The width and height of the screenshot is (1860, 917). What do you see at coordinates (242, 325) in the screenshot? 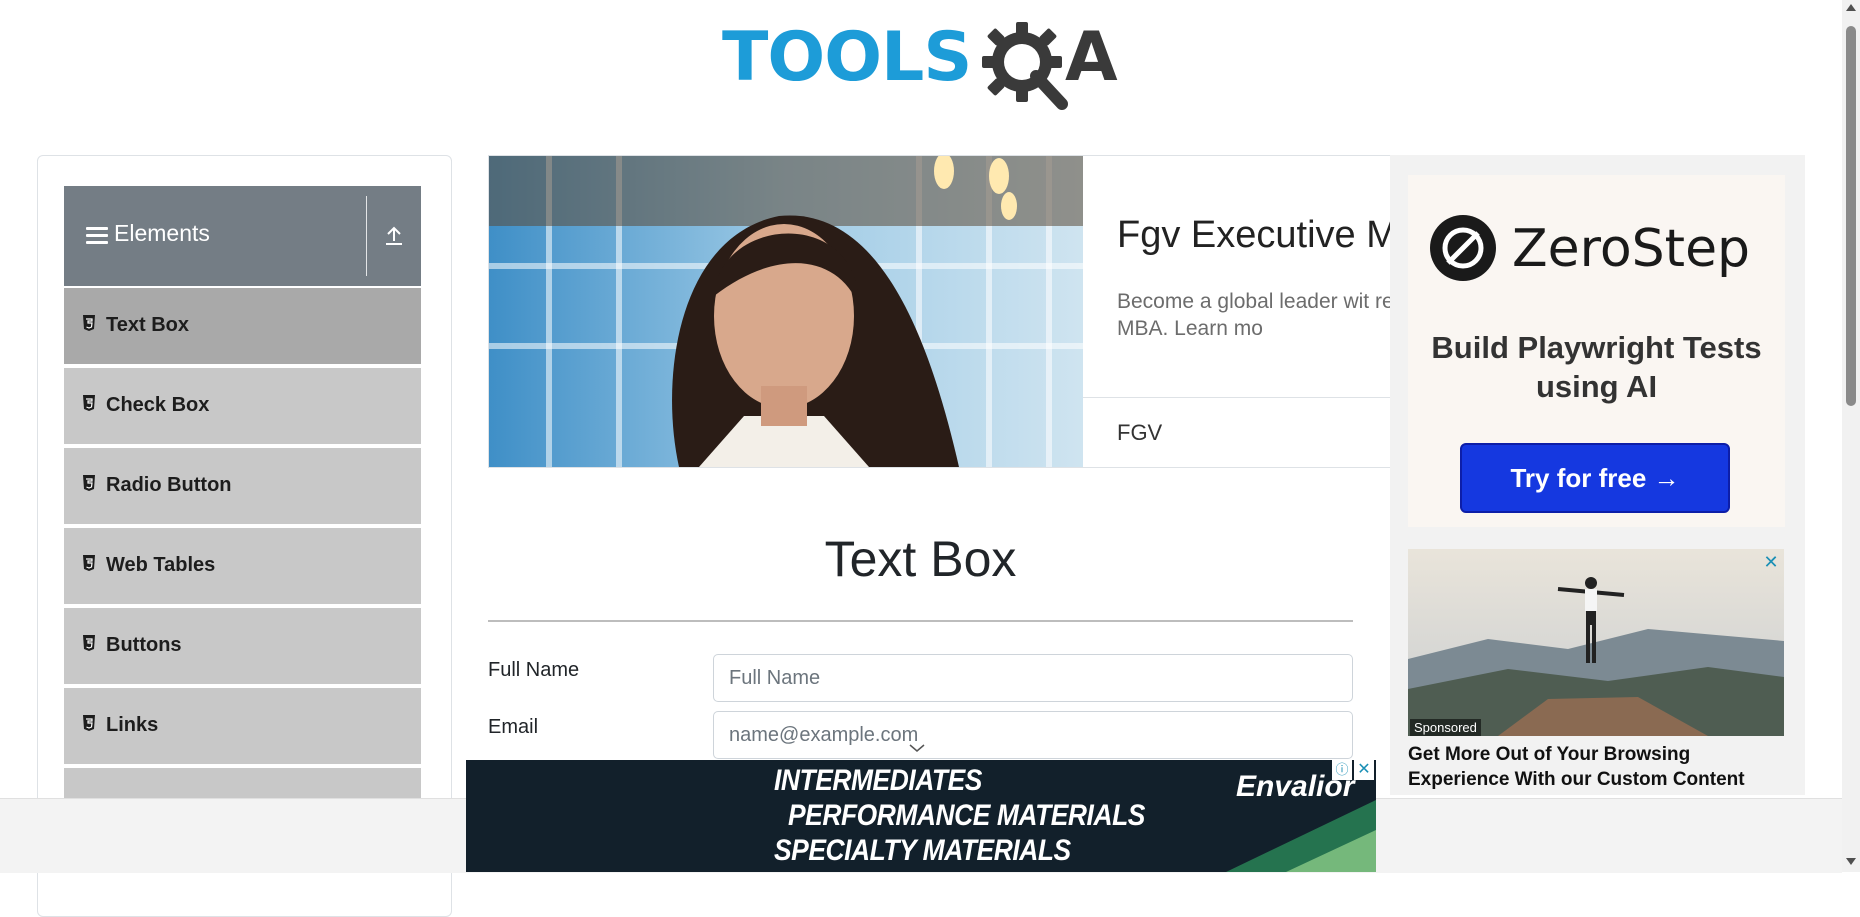
I see `sidebar-item-text-box: Text Box` at bounding box center [242, 325].